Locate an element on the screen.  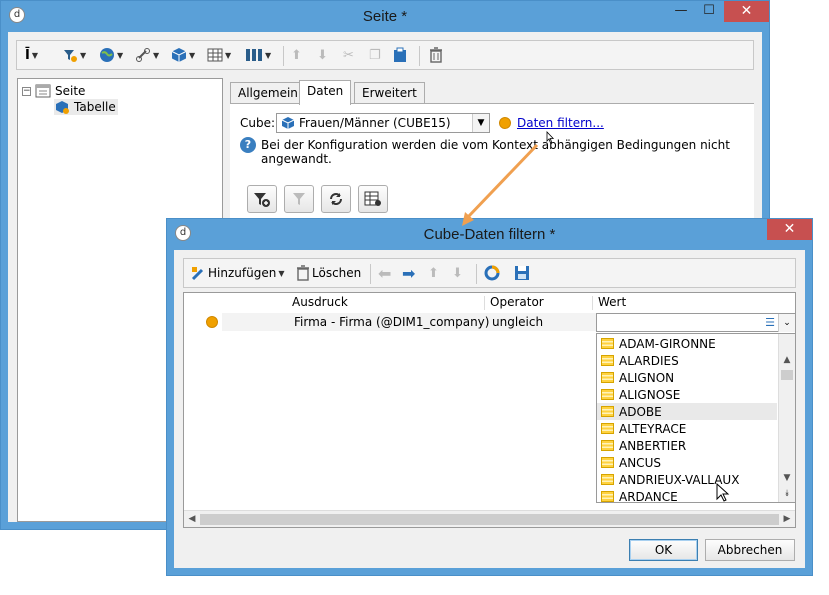
cube-label: Cube: is located at coordinates (258, 123).